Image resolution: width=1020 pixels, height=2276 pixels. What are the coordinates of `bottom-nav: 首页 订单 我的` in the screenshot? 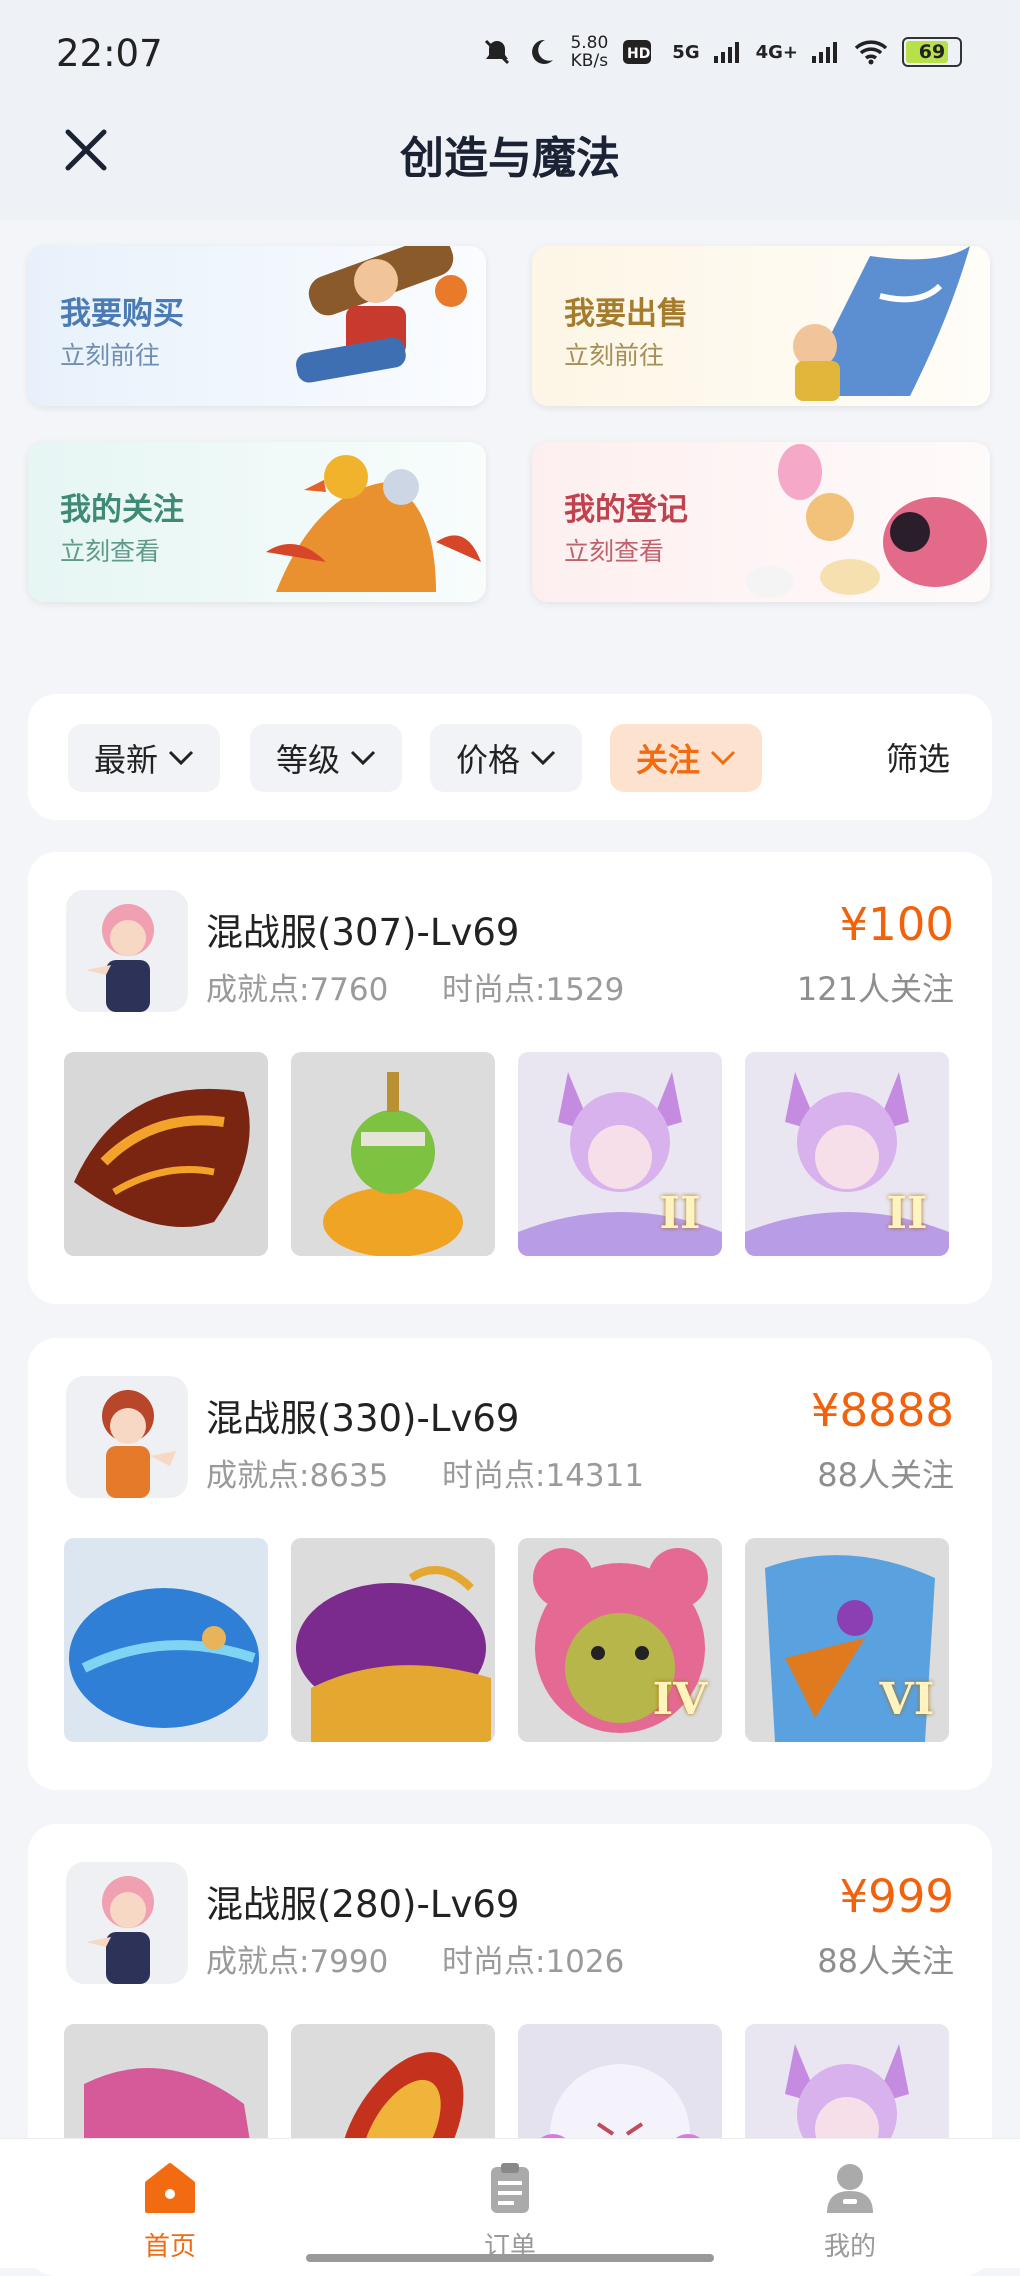 It's located at (510, 2203).